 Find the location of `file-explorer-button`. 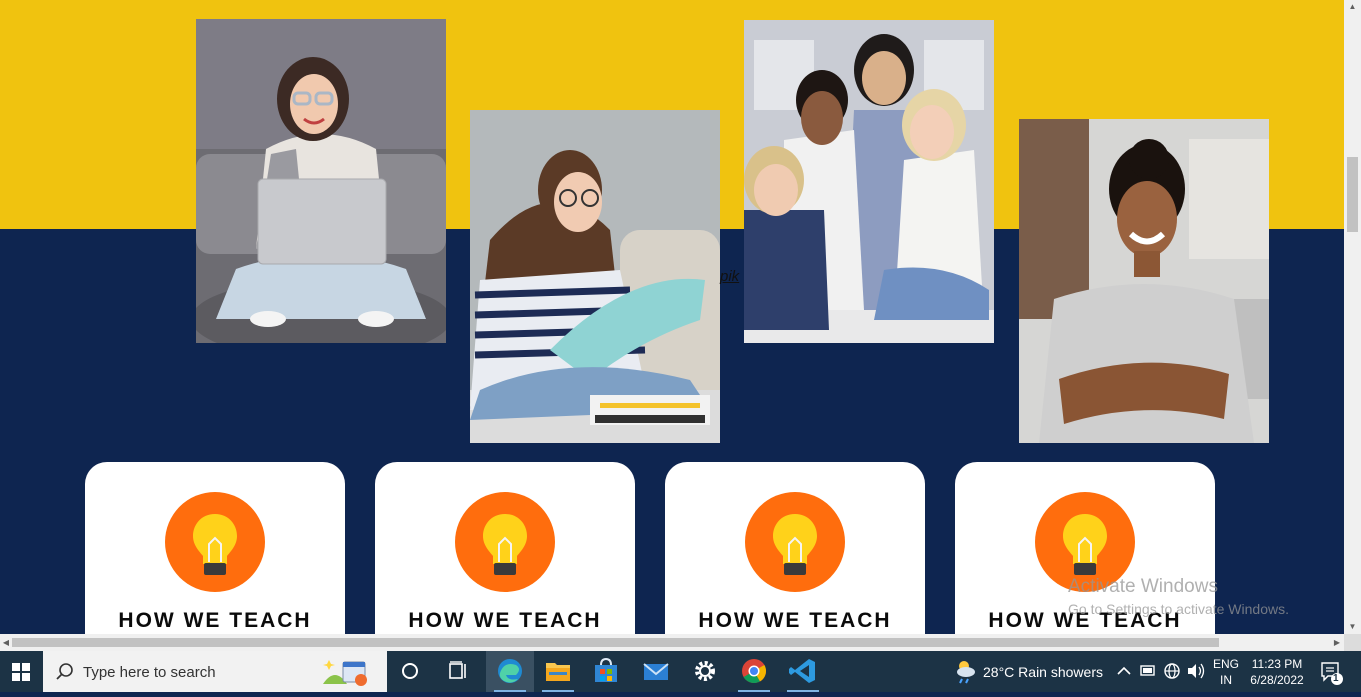

file-explorer-button is located at coordinates (558, 671).